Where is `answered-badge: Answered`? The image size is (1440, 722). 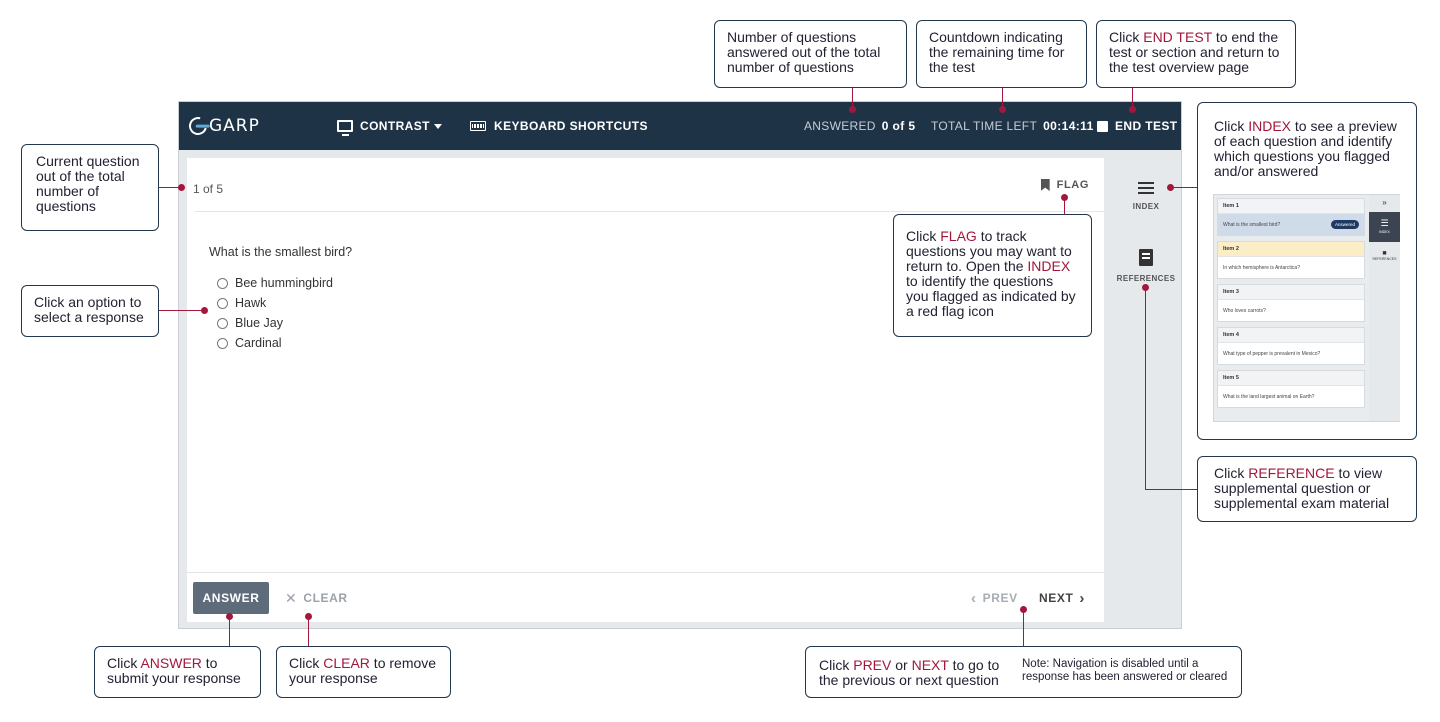 answered-badge: Answered is located at coordinates (1344, 224).